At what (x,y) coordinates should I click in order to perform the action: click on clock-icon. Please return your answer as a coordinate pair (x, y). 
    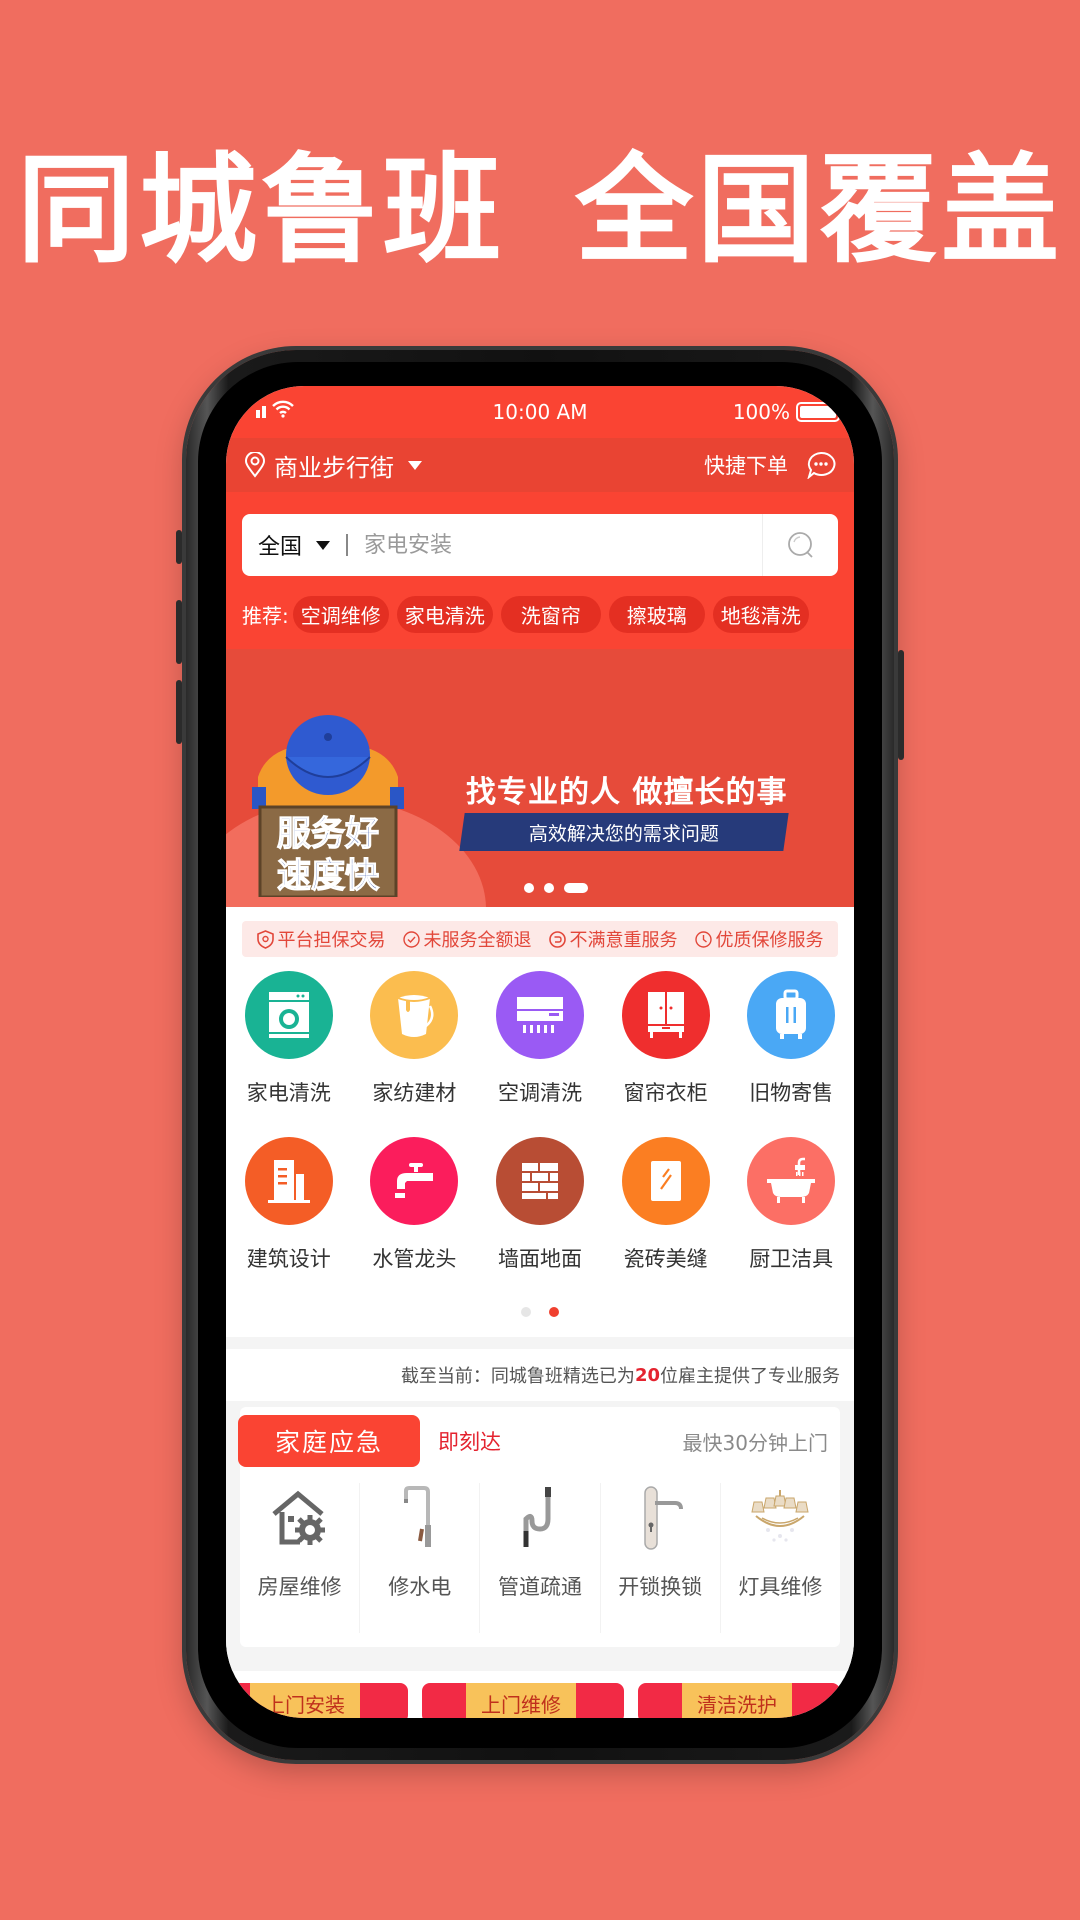
    Looking at the image, I should click on (703, 939).